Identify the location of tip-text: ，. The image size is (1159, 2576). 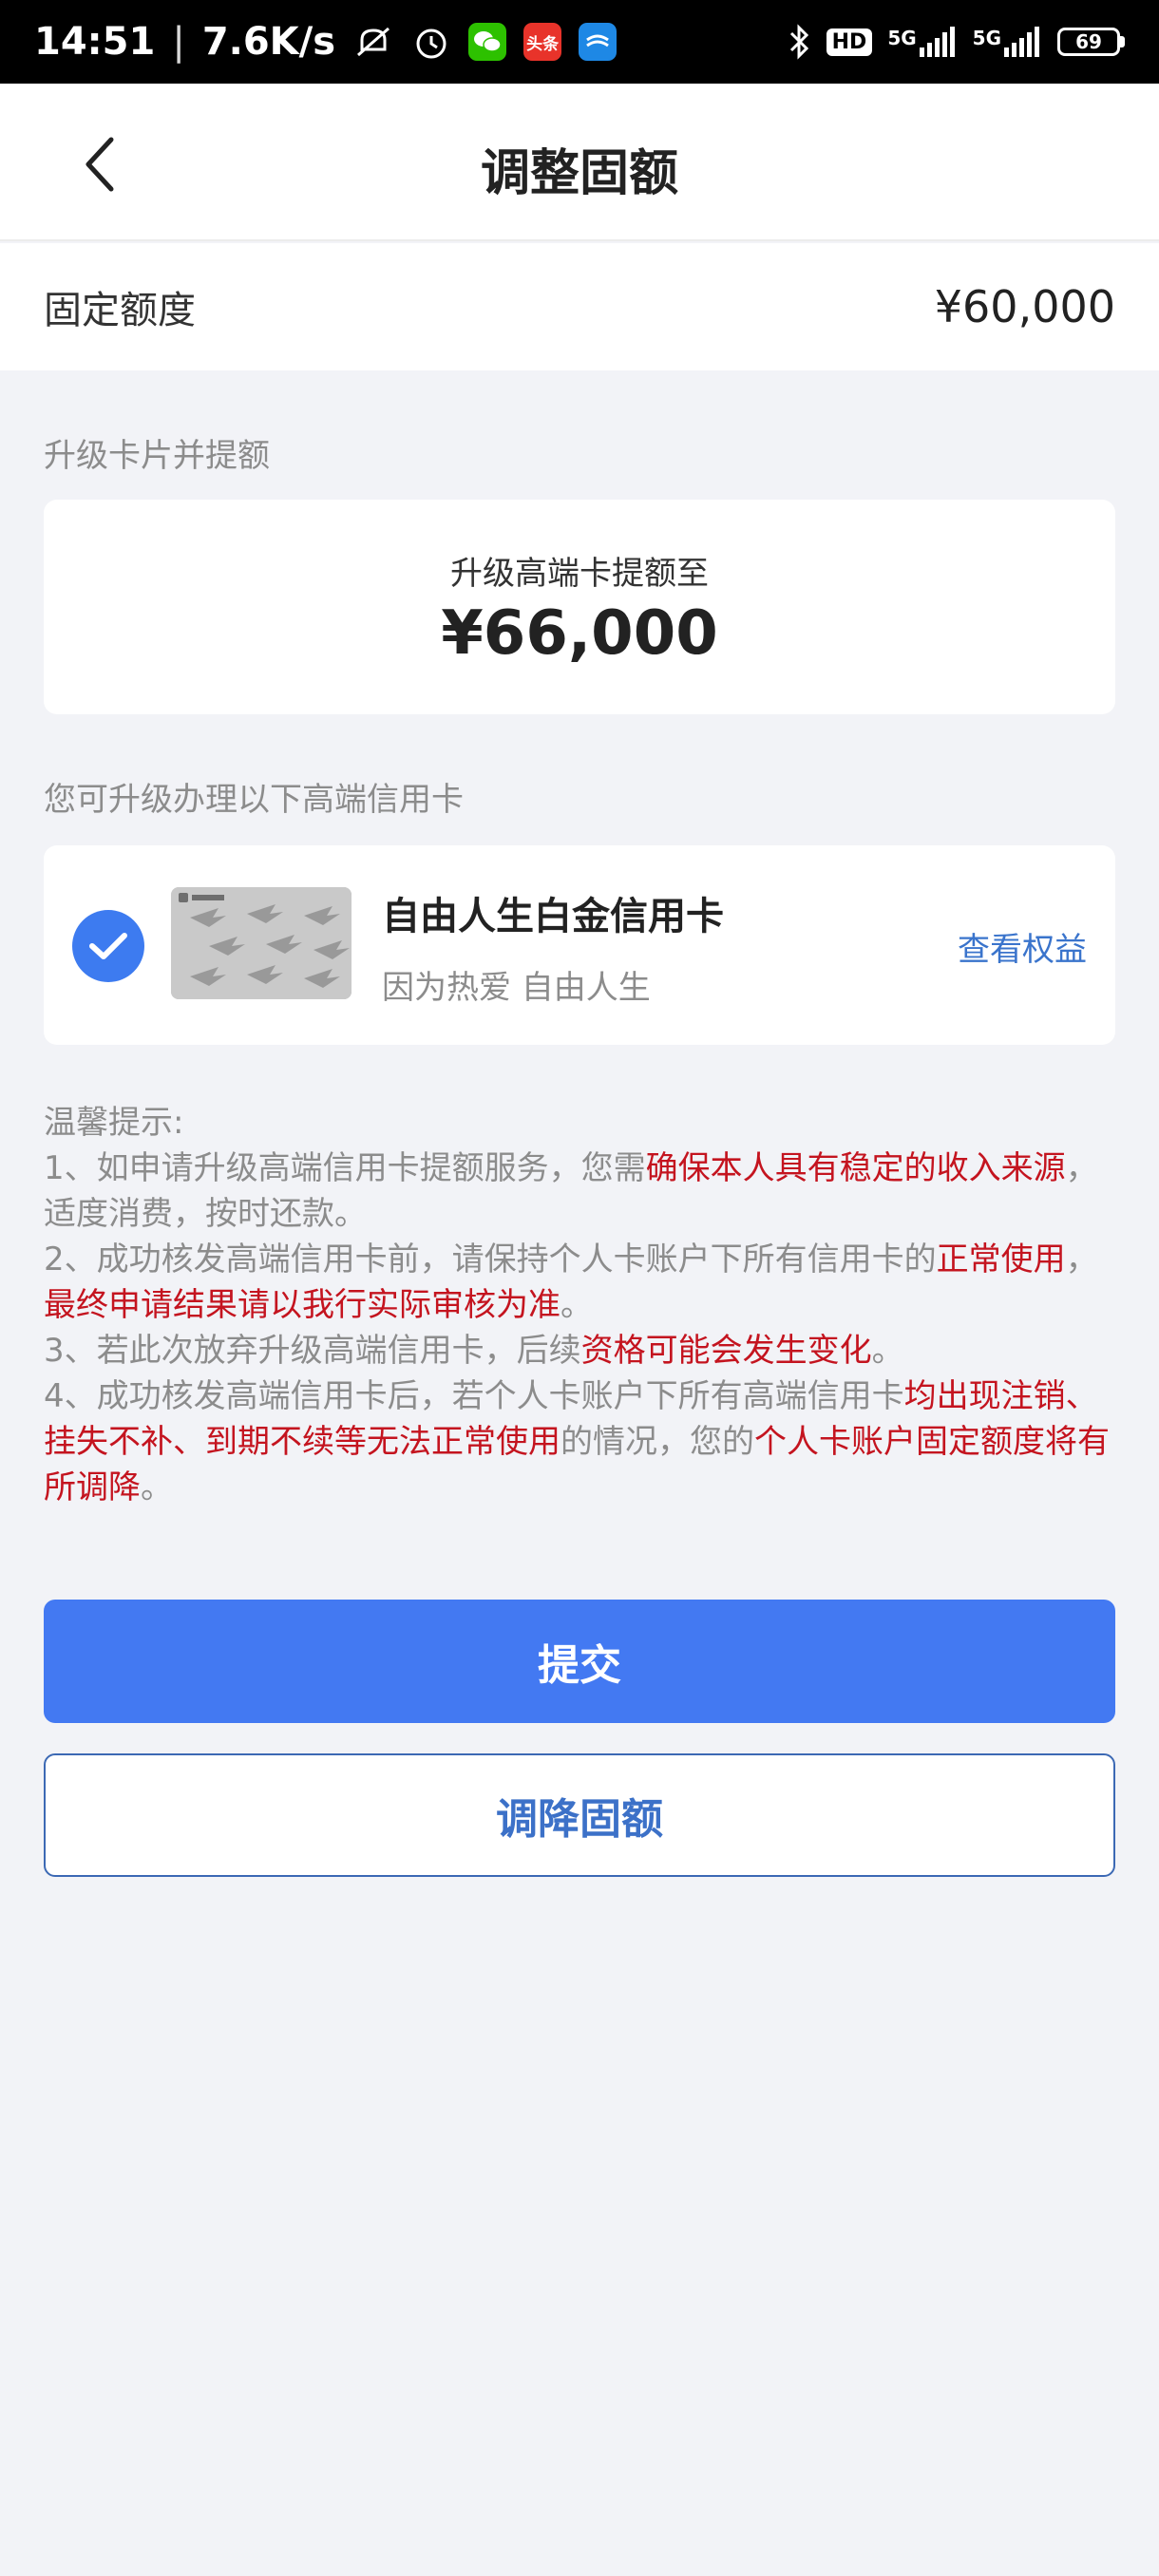
(1081, 1260).